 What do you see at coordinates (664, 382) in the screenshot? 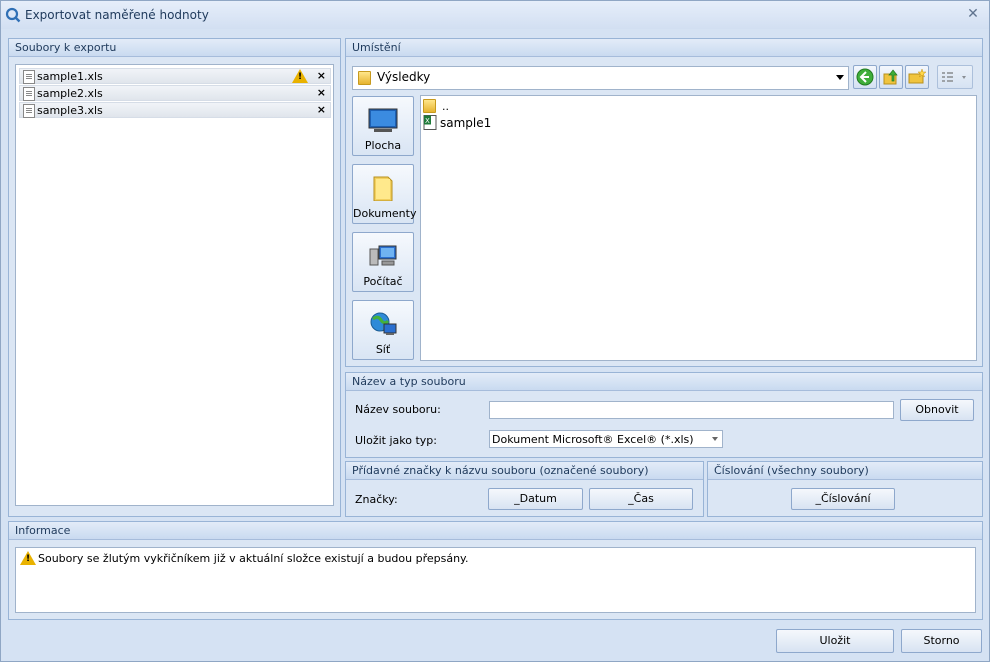
I see `name-type-panel-header: Název a typ souboru` at bounding box center [664, 382].